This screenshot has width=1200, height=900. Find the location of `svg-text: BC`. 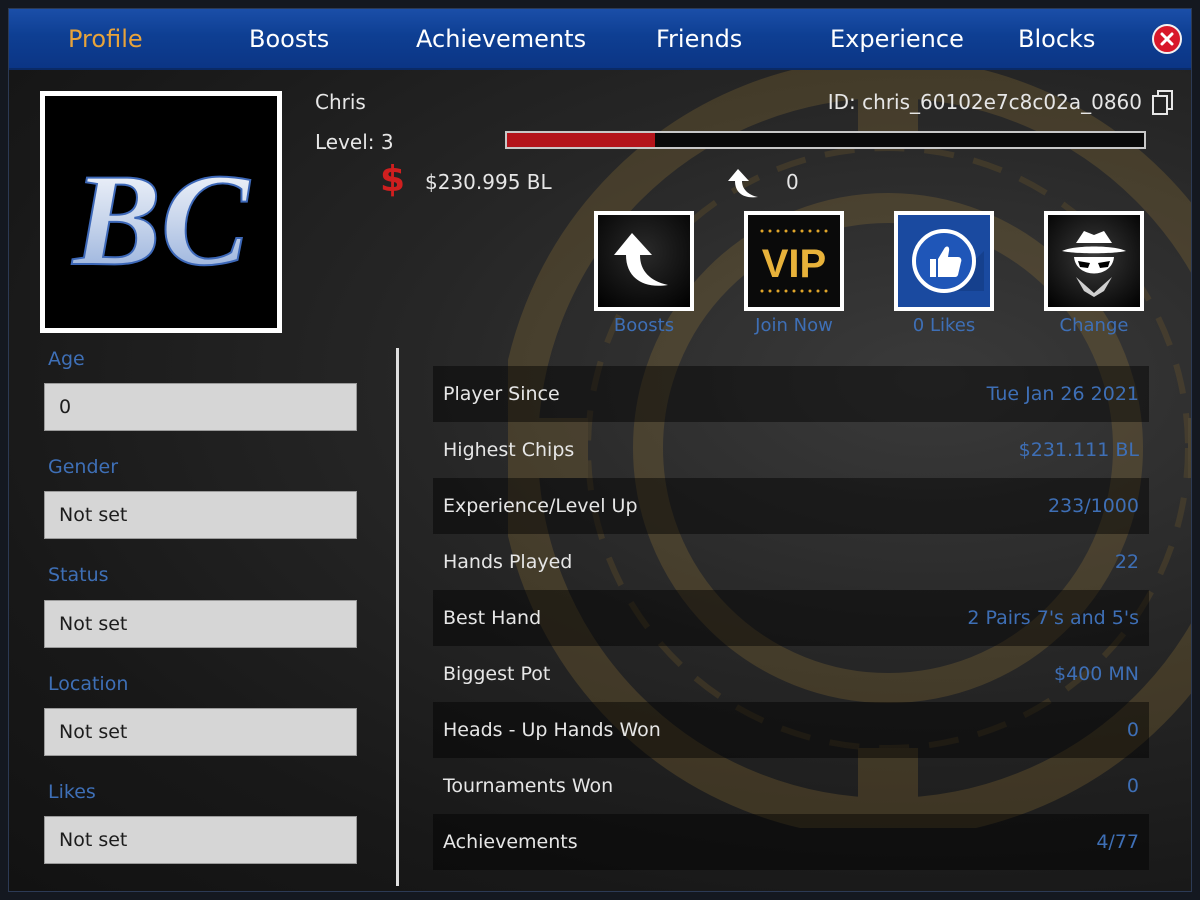

svg-text: BC is located at coordinates (161, 219).